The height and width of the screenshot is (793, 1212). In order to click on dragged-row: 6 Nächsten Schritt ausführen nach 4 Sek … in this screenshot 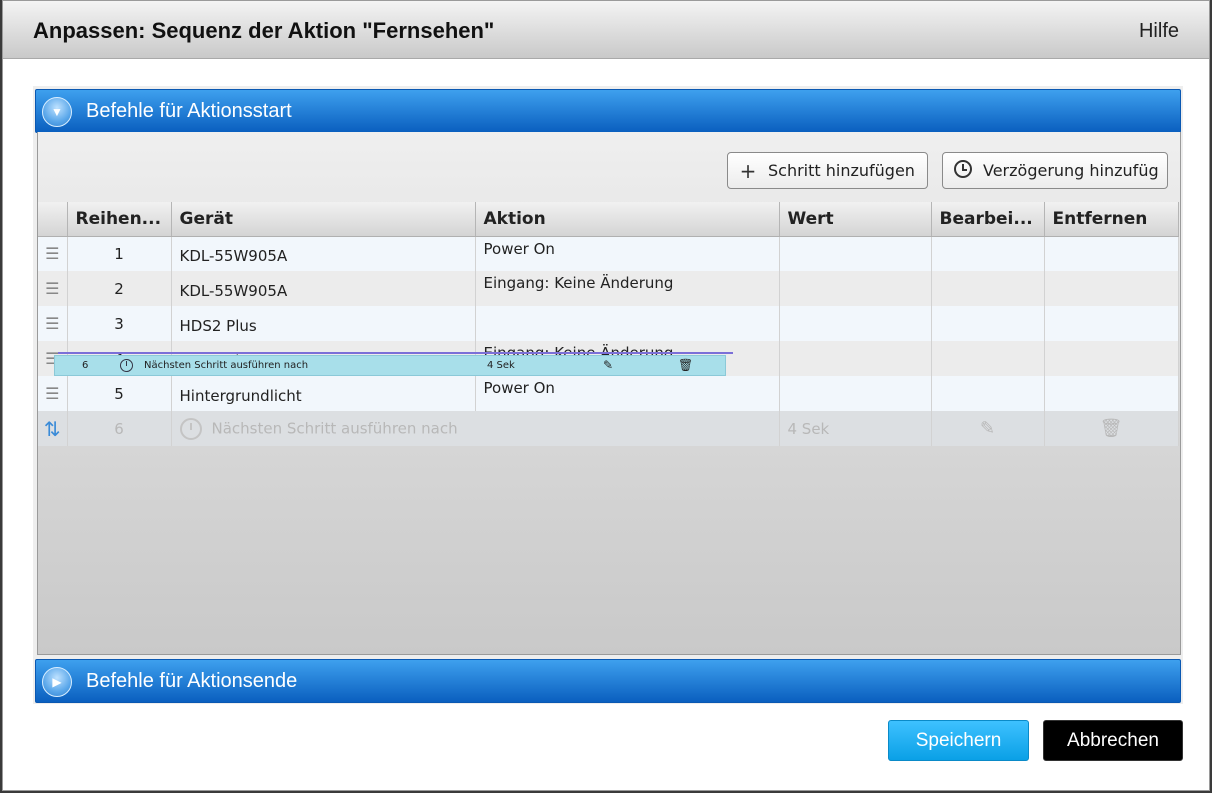, I will do `click(390, 365)`.